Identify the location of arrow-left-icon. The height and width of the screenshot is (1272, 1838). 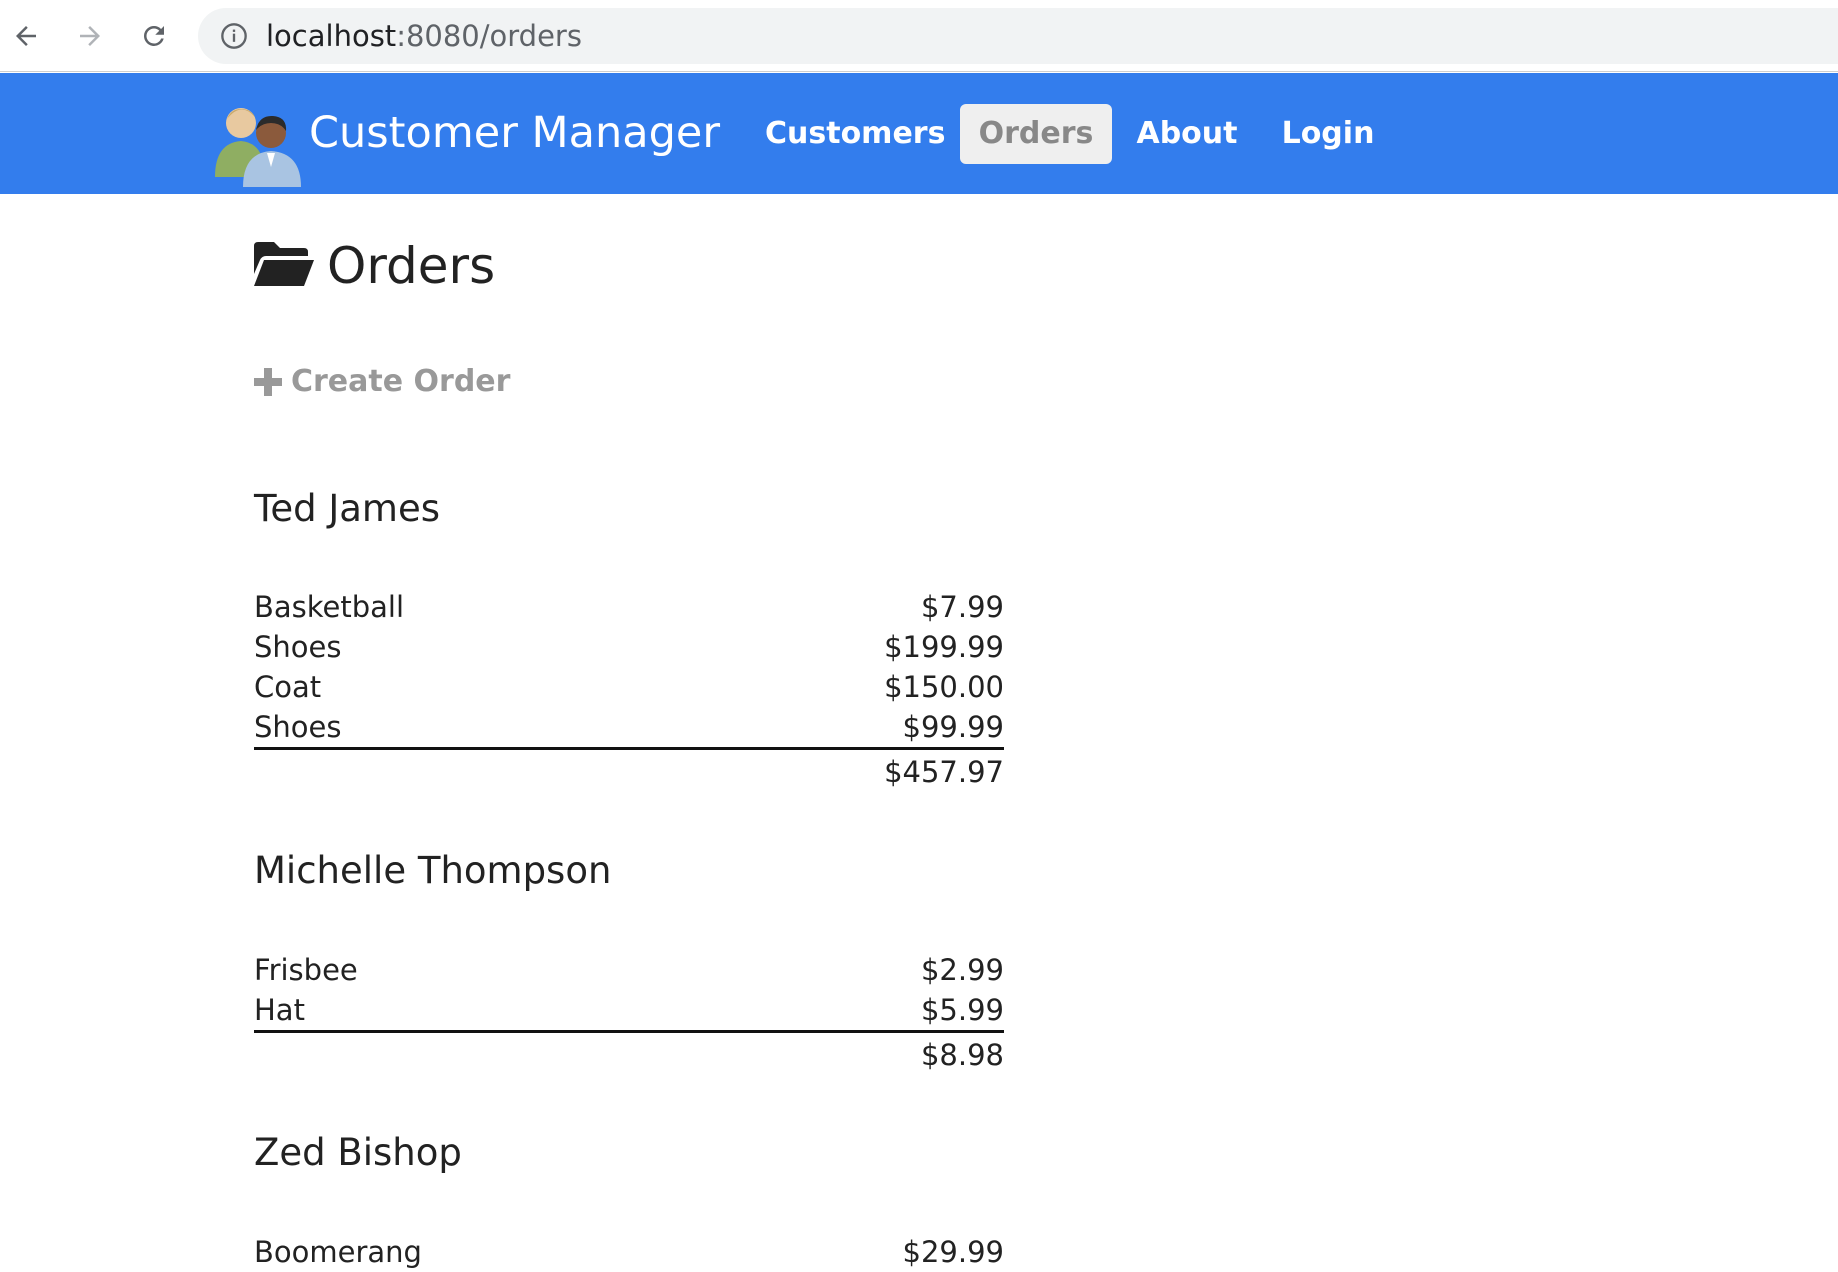
(26, 36).